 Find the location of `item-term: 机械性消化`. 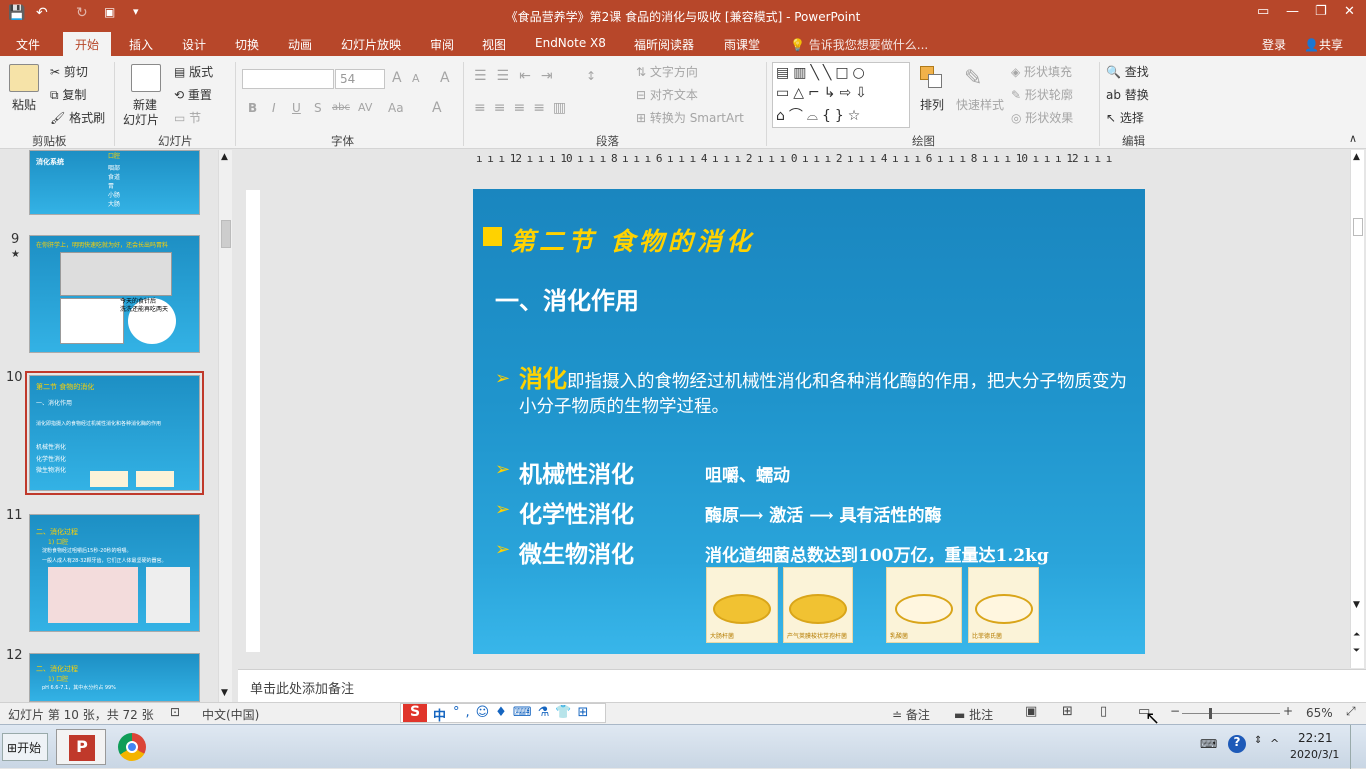

item-term: 机械性消化 is located at coordinates (576, 472).